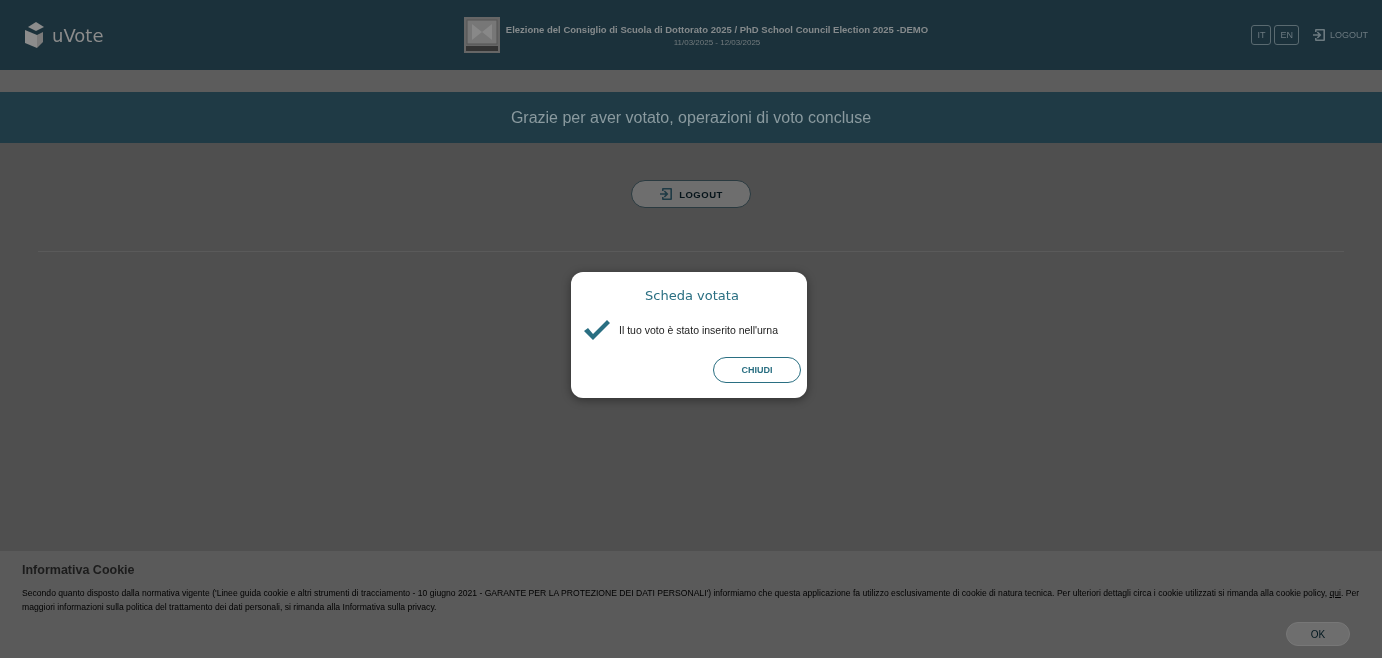 This screenshot has width=1382, height=658. Describe the element at coordinates (1261, 35) in the screenshot. I see `language-button: IT` at that location.